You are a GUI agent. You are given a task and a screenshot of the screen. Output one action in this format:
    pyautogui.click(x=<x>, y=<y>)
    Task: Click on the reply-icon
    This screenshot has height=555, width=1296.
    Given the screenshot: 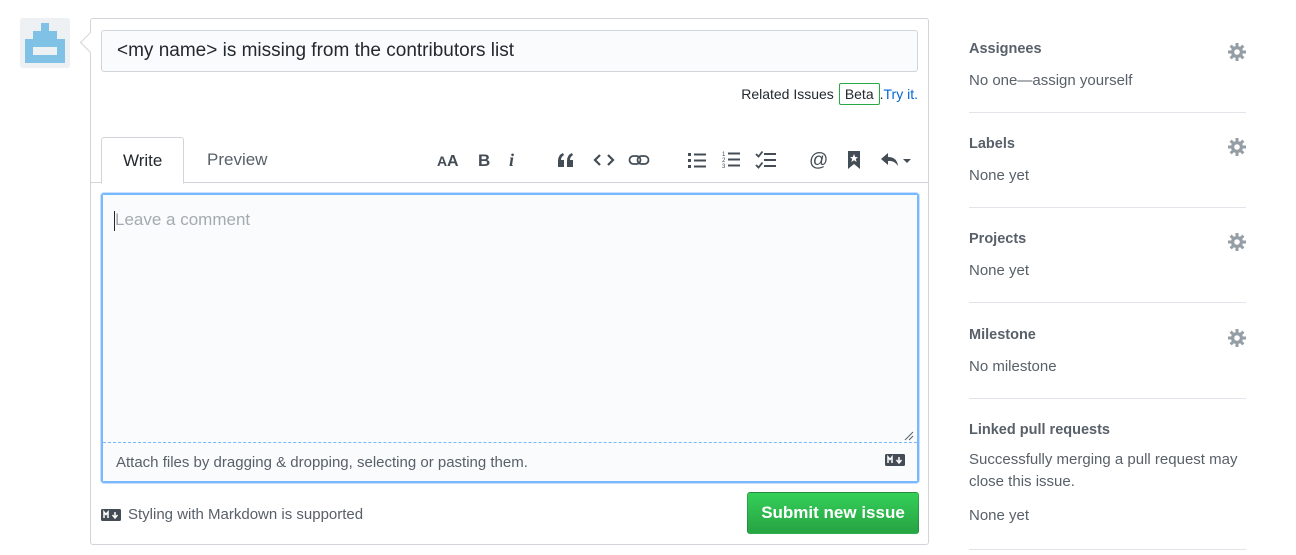 What is the action you would take?
    pyautogui.click(x=896, y=160)
    